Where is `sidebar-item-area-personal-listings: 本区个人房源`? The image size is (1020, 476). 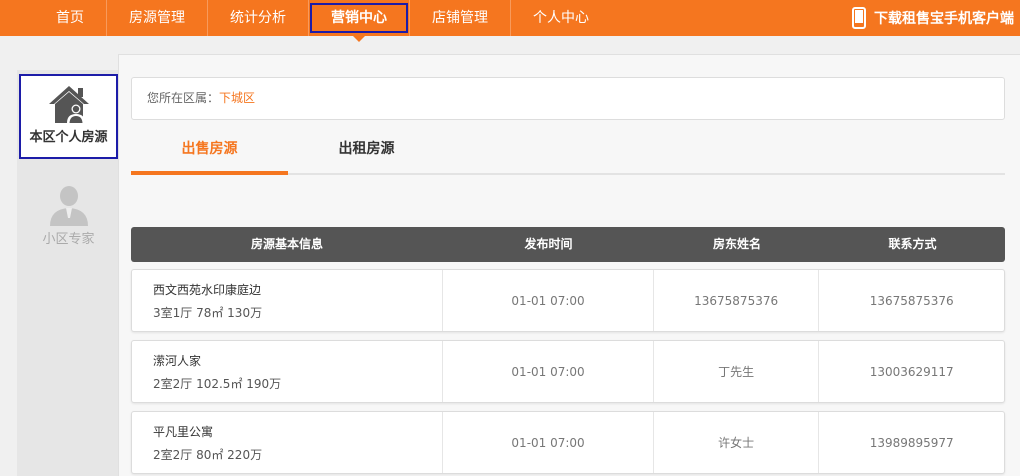 sidebar-item-area-personal-listings: 本区个人房源 is located at coordinates (68, 116).